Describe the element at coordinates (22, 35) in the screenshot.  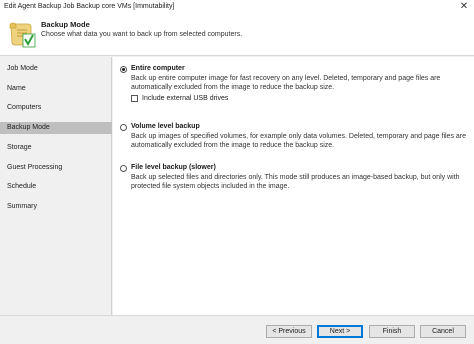
I see `wizard-scroll-checkmark-icon` at that location.